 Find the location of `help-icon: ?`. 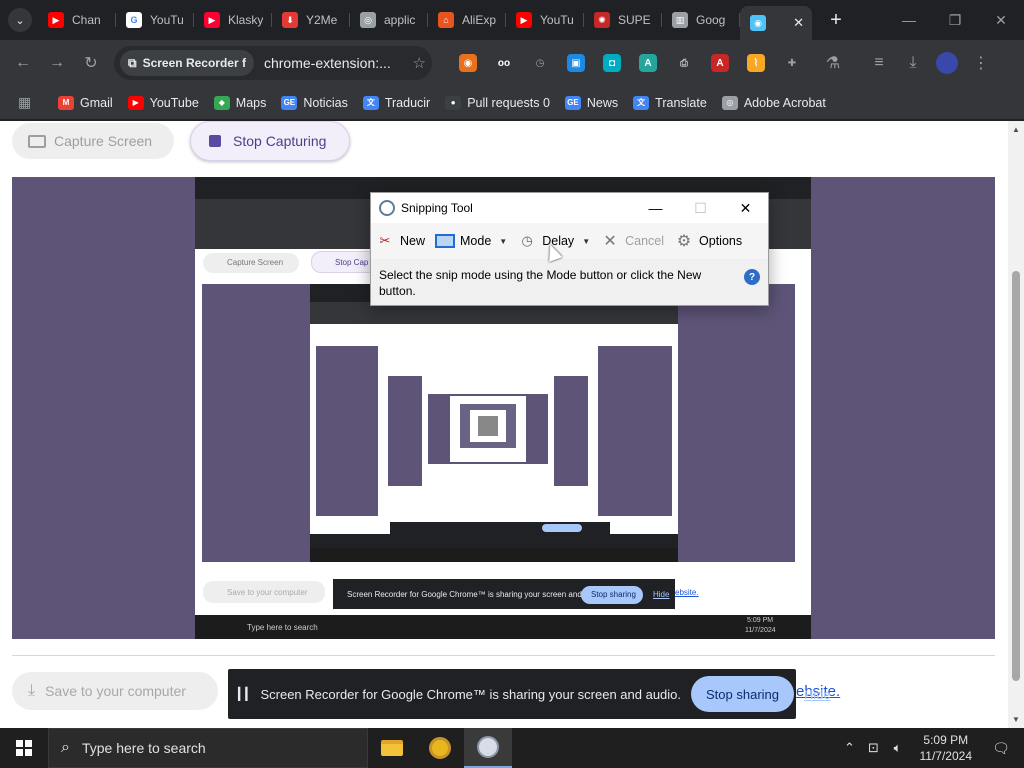

help-icon: ? is located at coordinates (752, 277).